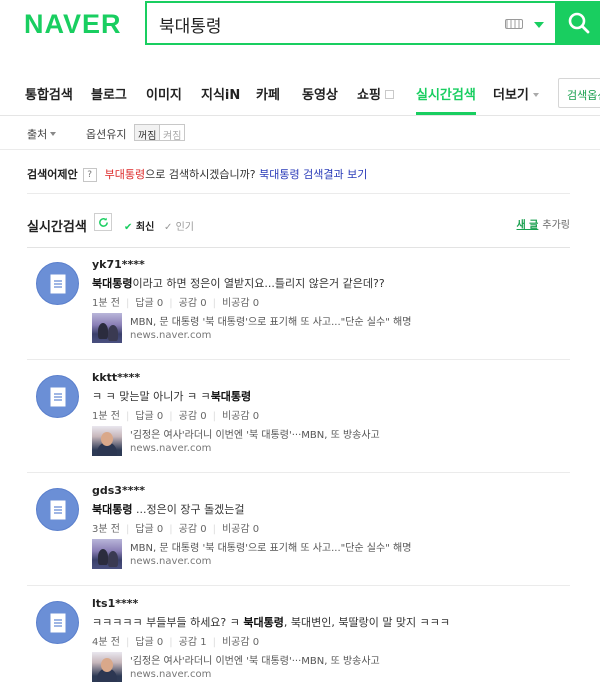  I want to click on check-icon: ✔, so click(128, 227).